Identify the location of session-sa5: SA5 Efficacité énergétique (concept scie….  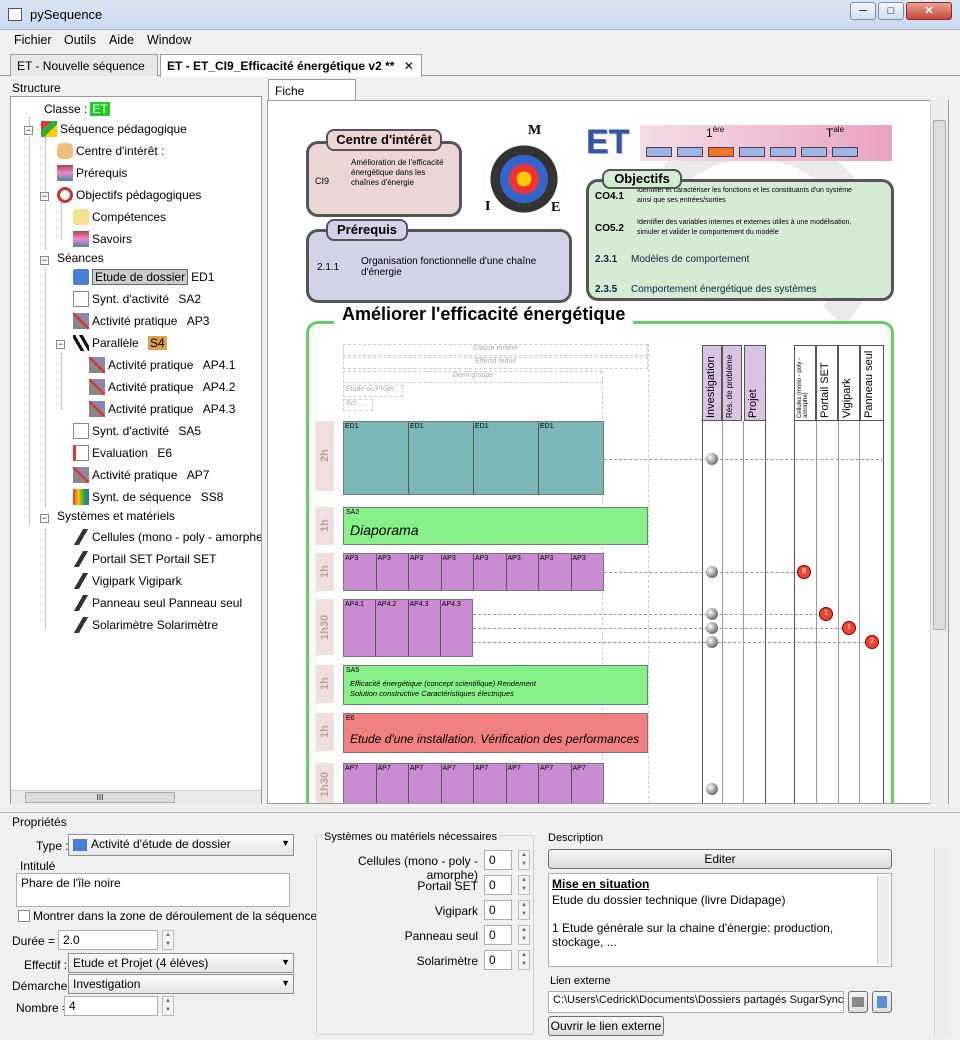
(495, 685).